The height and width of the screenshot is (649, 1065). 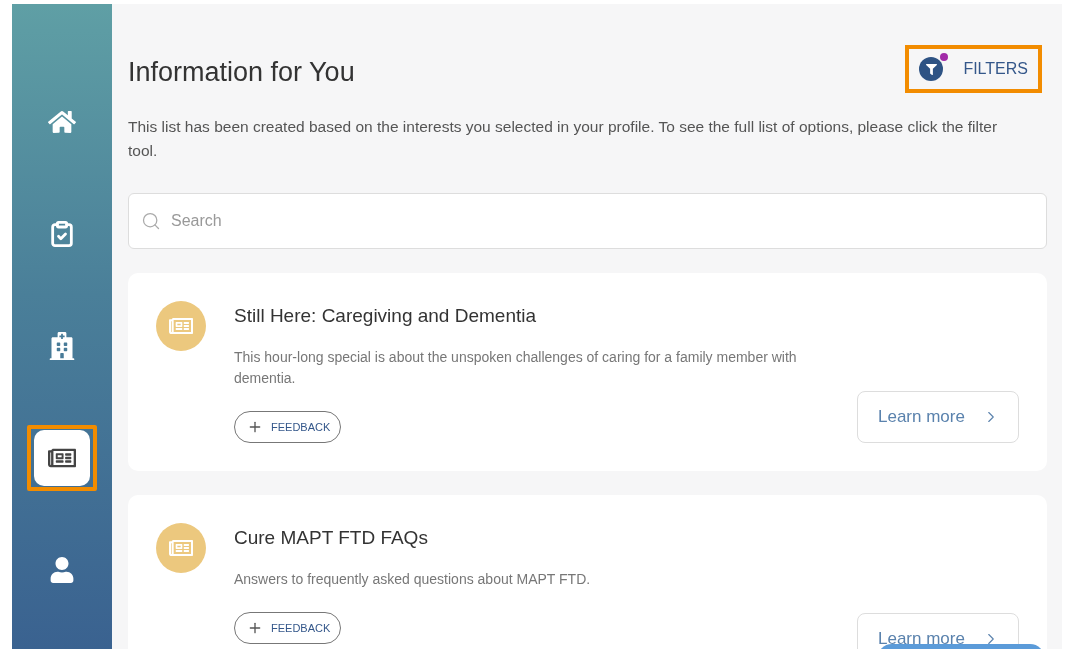 I want to click on filter-icon, so click(x=931, y=69).